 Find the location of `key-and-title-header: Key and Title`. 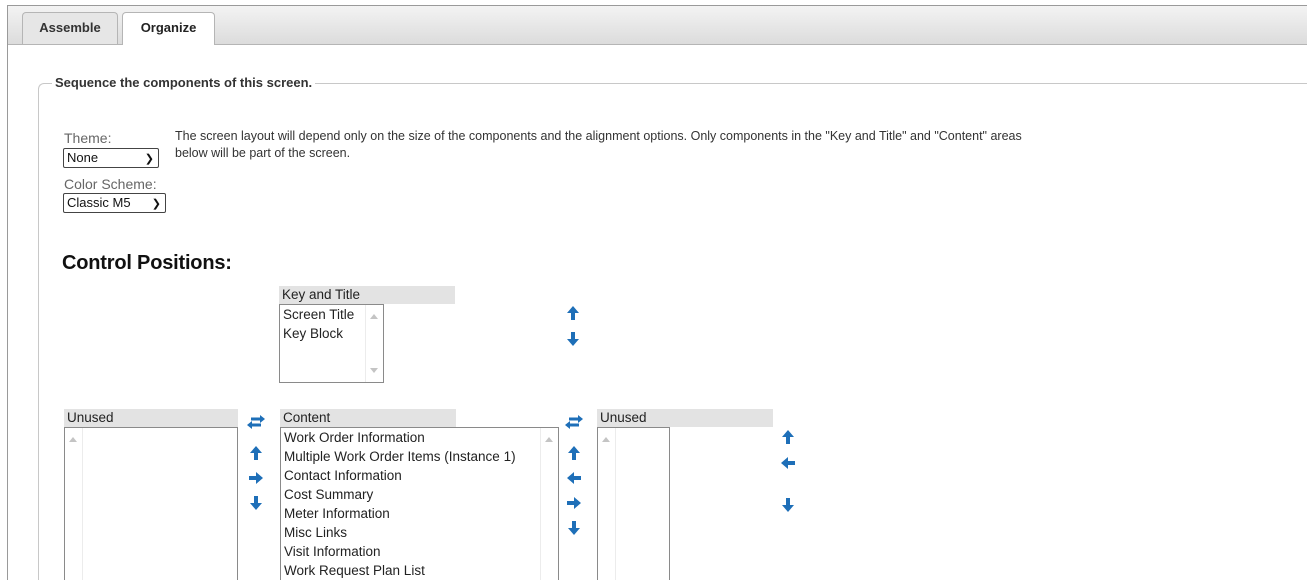

key-and-title-header: Key and Title is located at coordinates (367, 295).